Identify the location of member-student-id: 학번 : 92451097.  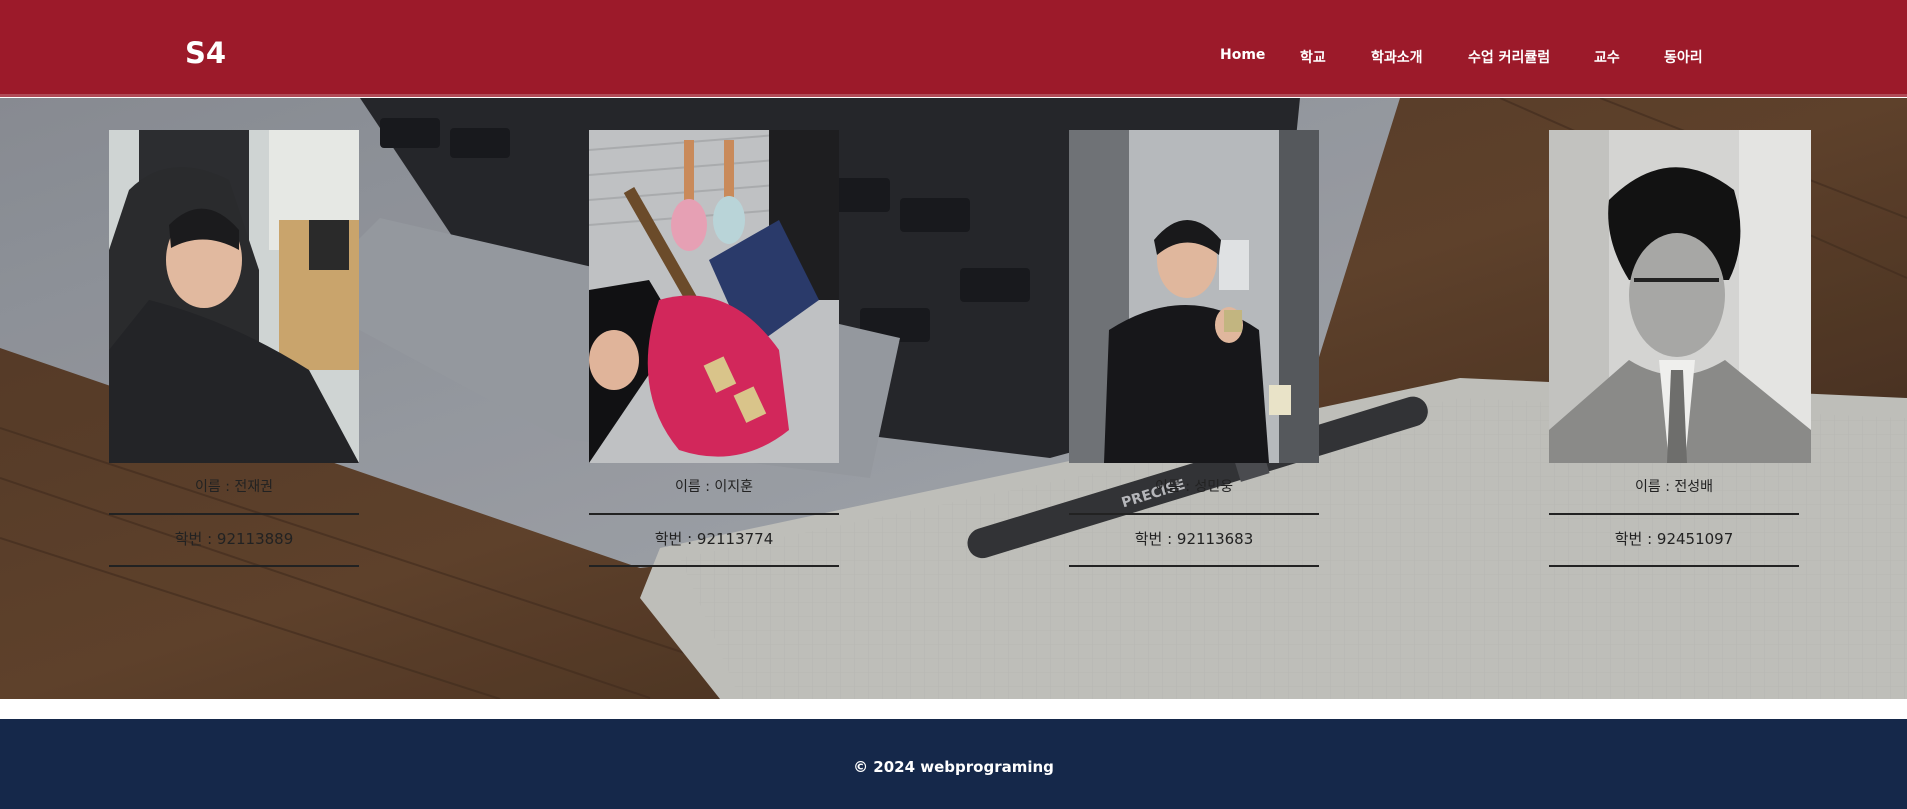
(1674, 548).